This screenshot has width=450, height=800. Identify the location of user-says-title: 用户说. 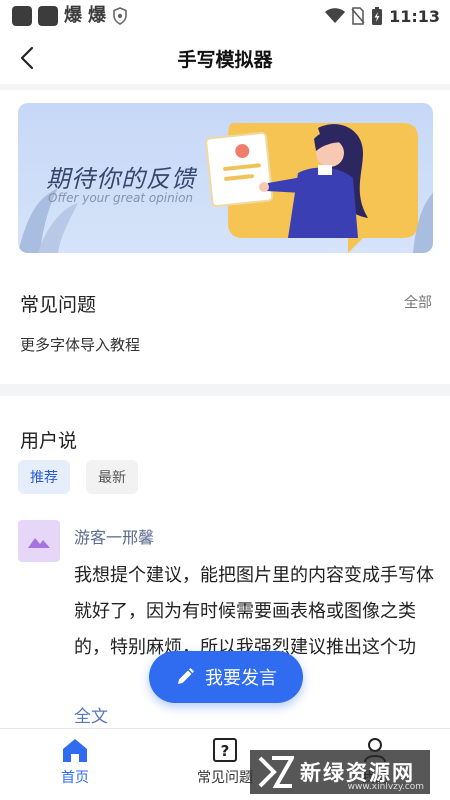
(49, 441).